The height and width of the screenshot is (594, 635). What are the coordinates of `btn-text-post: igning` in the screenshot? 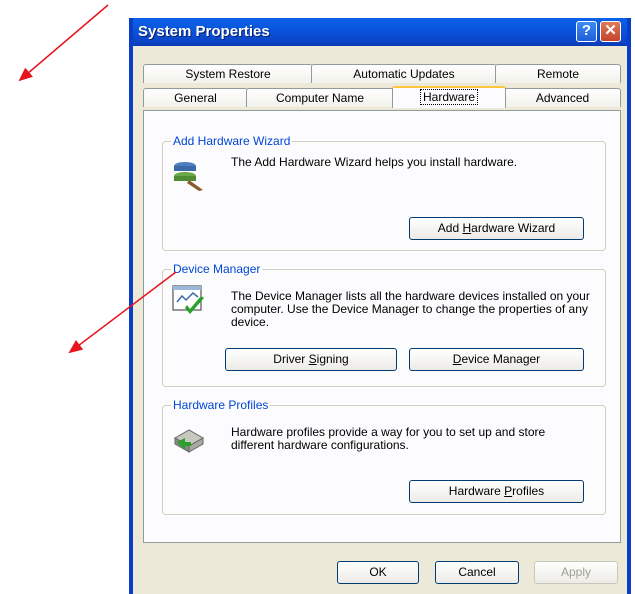 It's located at (332, 359).